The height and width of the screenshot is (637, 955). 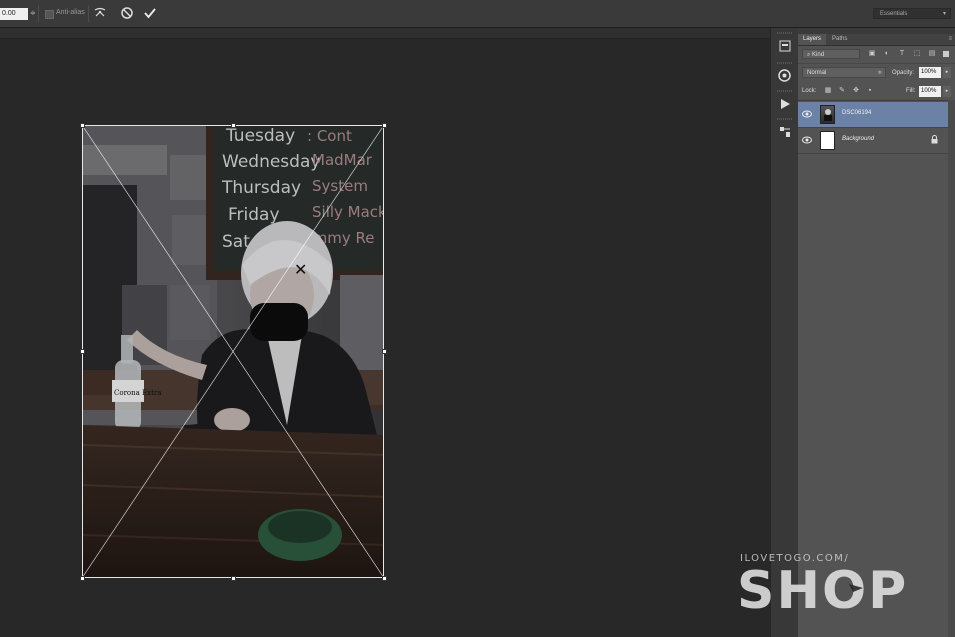 I want to click on lock-image-icon: ✎, so click(x=842, y=91).